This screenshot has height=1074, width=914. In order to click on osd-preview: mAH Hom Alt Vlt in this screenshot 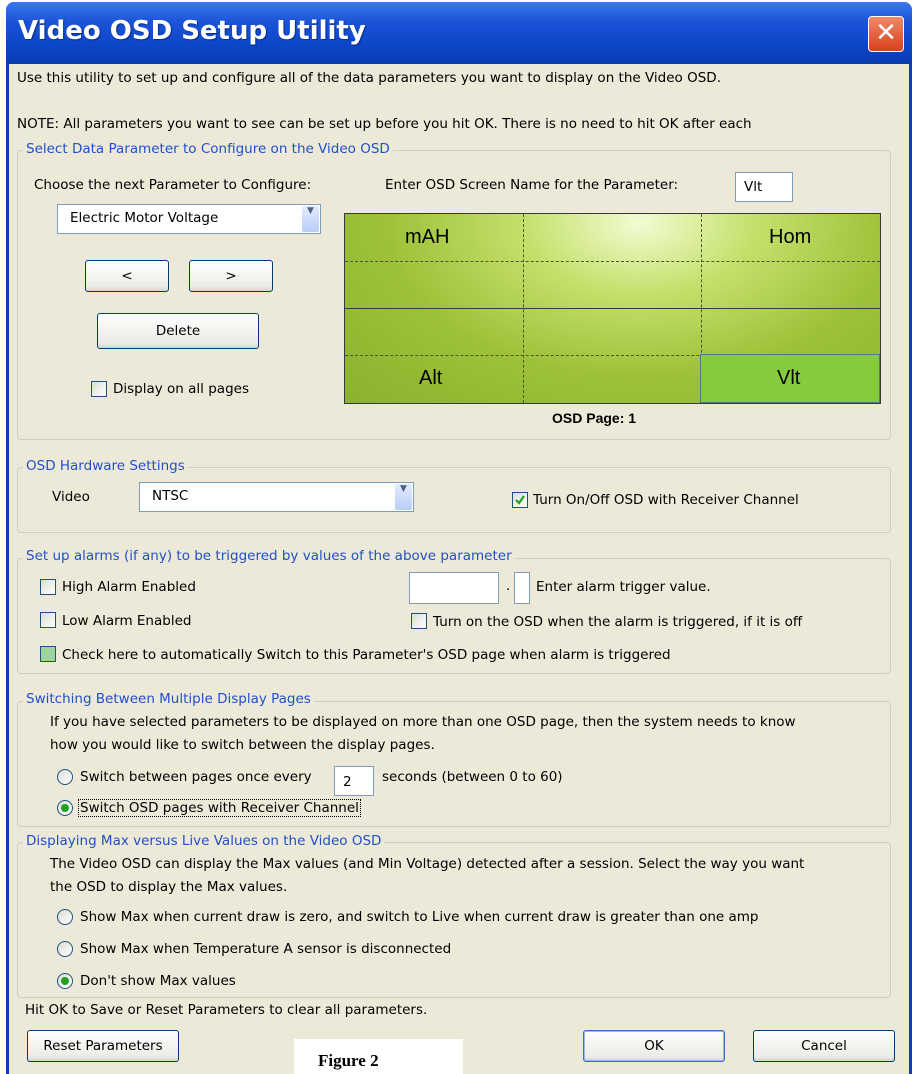, I will do `click(612, 308)`.